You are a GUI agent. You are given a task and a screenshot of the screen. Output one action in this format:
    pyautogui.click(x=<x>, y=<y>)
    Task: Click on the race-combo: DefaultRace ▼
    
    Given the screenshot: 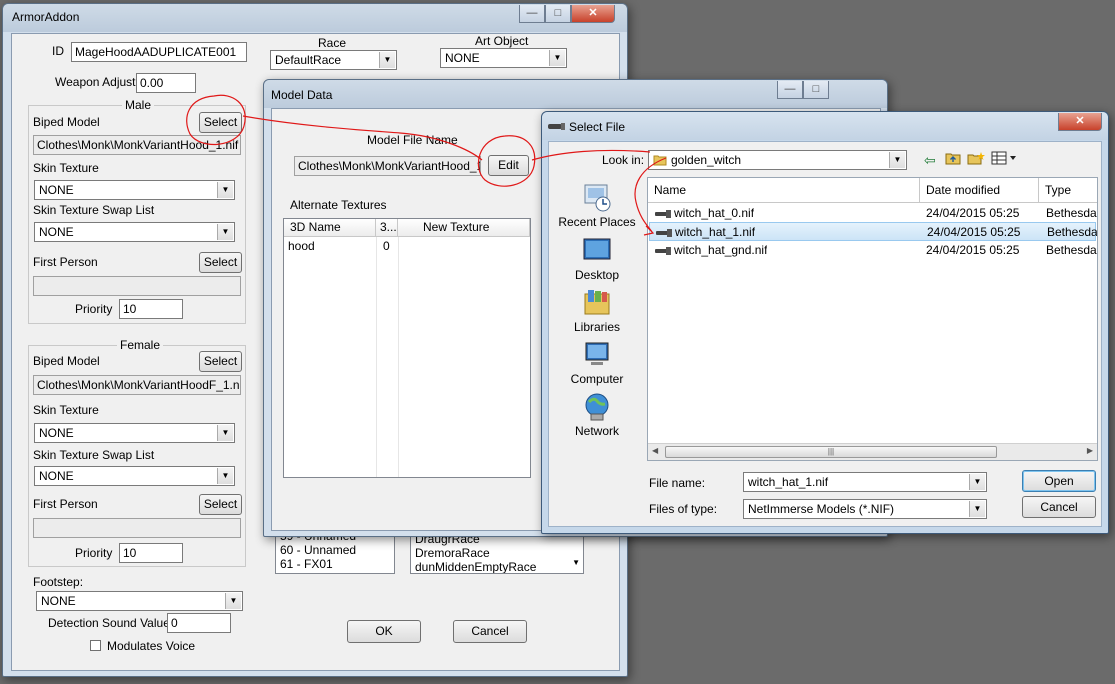 What is the action you would take?
    pyautogui.click(x=333, y=60)
    